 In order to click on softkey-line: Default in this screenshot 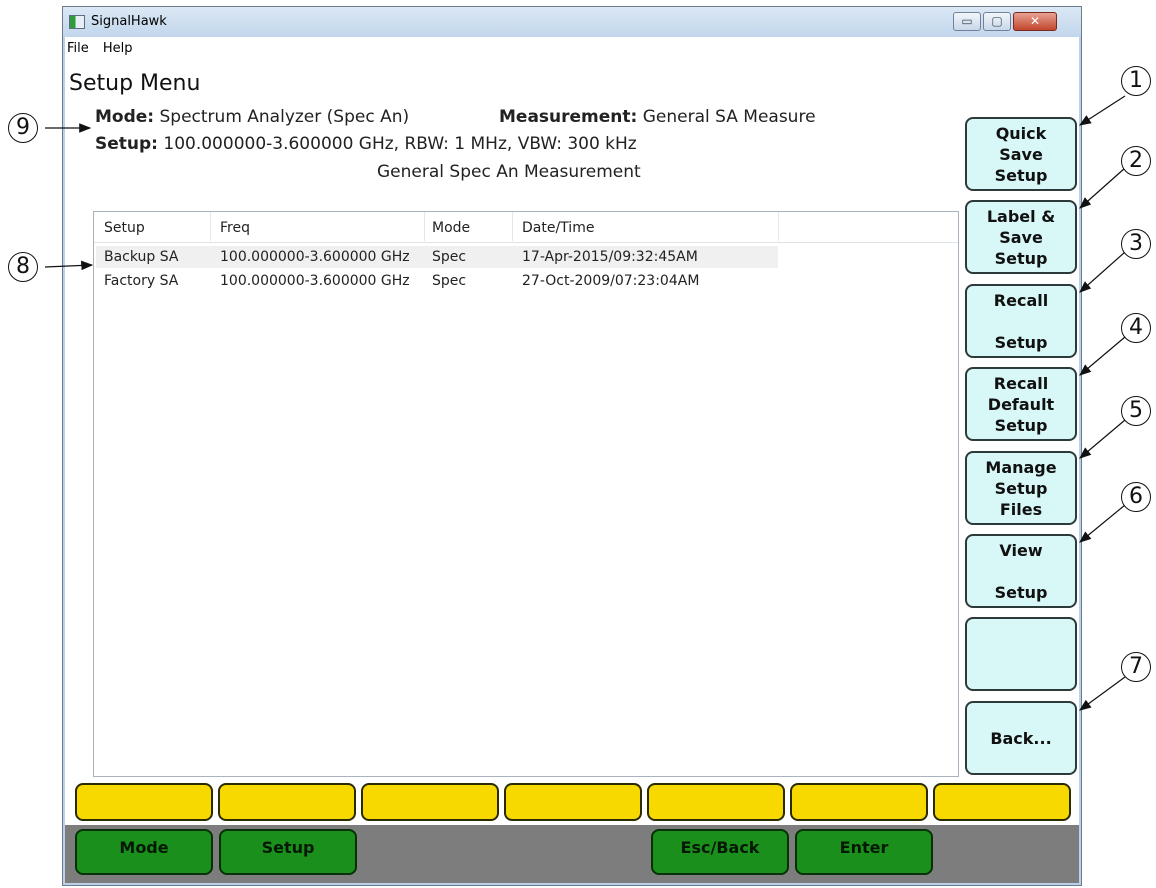, I will do `click(1021, 404)`.